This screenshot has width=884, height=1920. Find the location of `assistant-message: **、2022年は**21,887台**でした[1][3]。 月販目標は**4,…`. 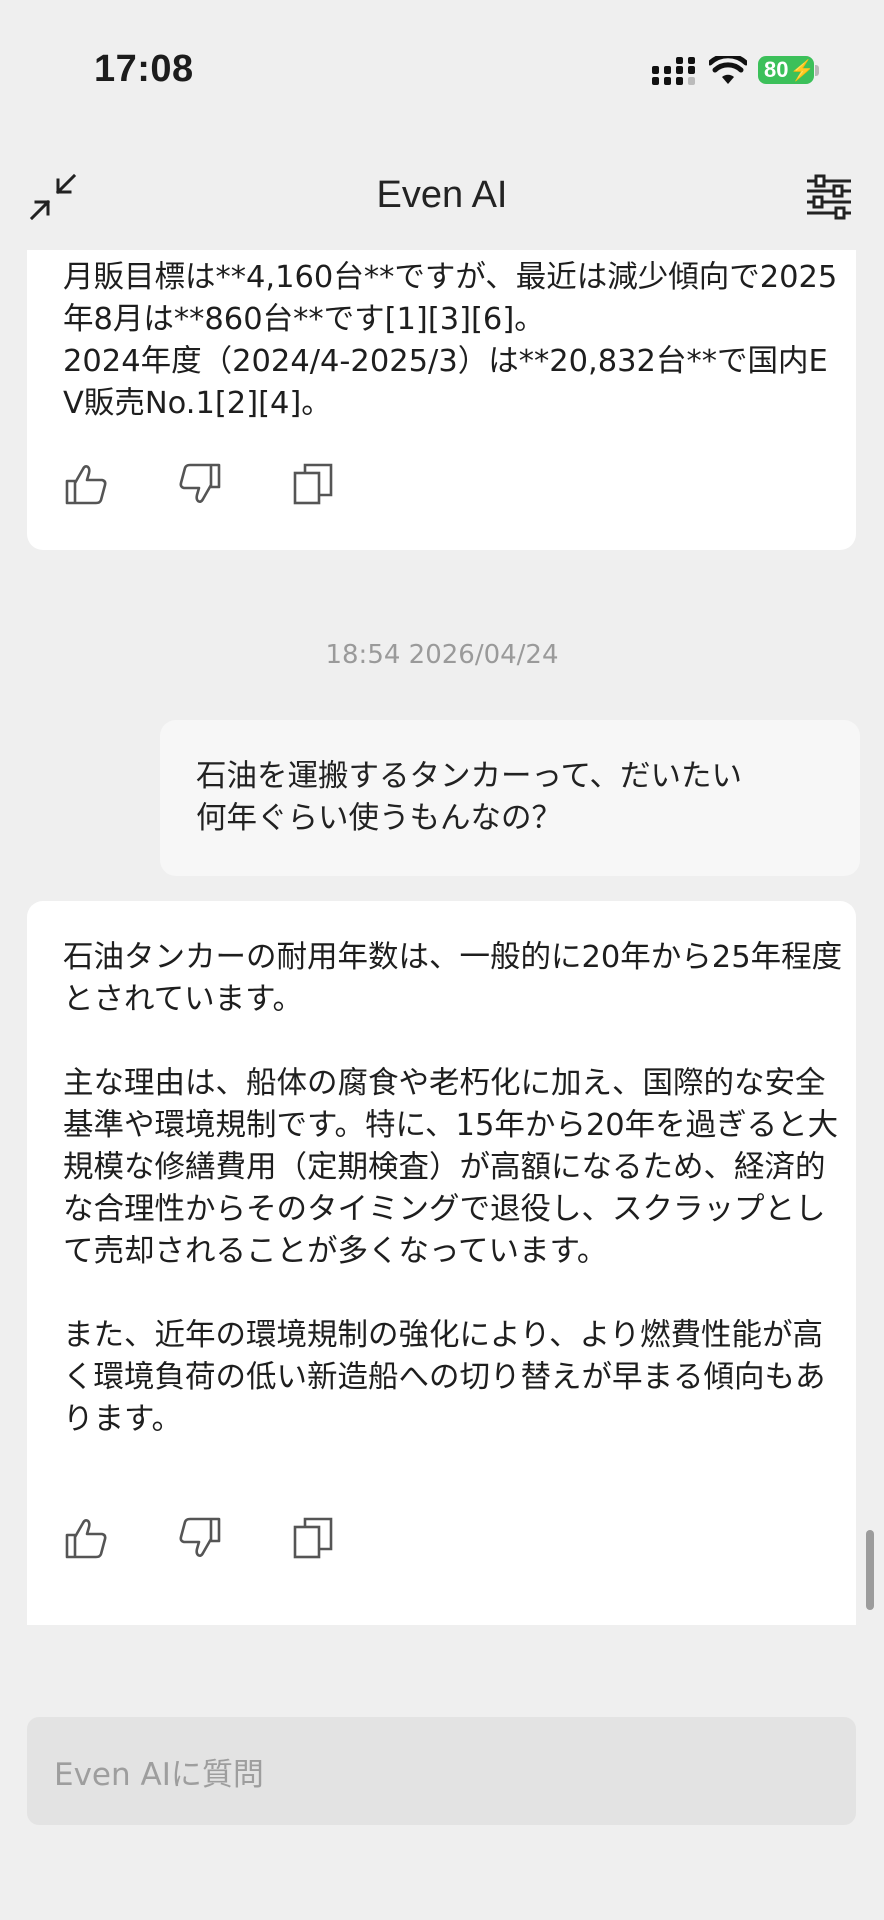

assistant-message: **、2022年は**21,887台**でした[1][3]。 月販目標は**4,… is located at coordinates (441, 400).